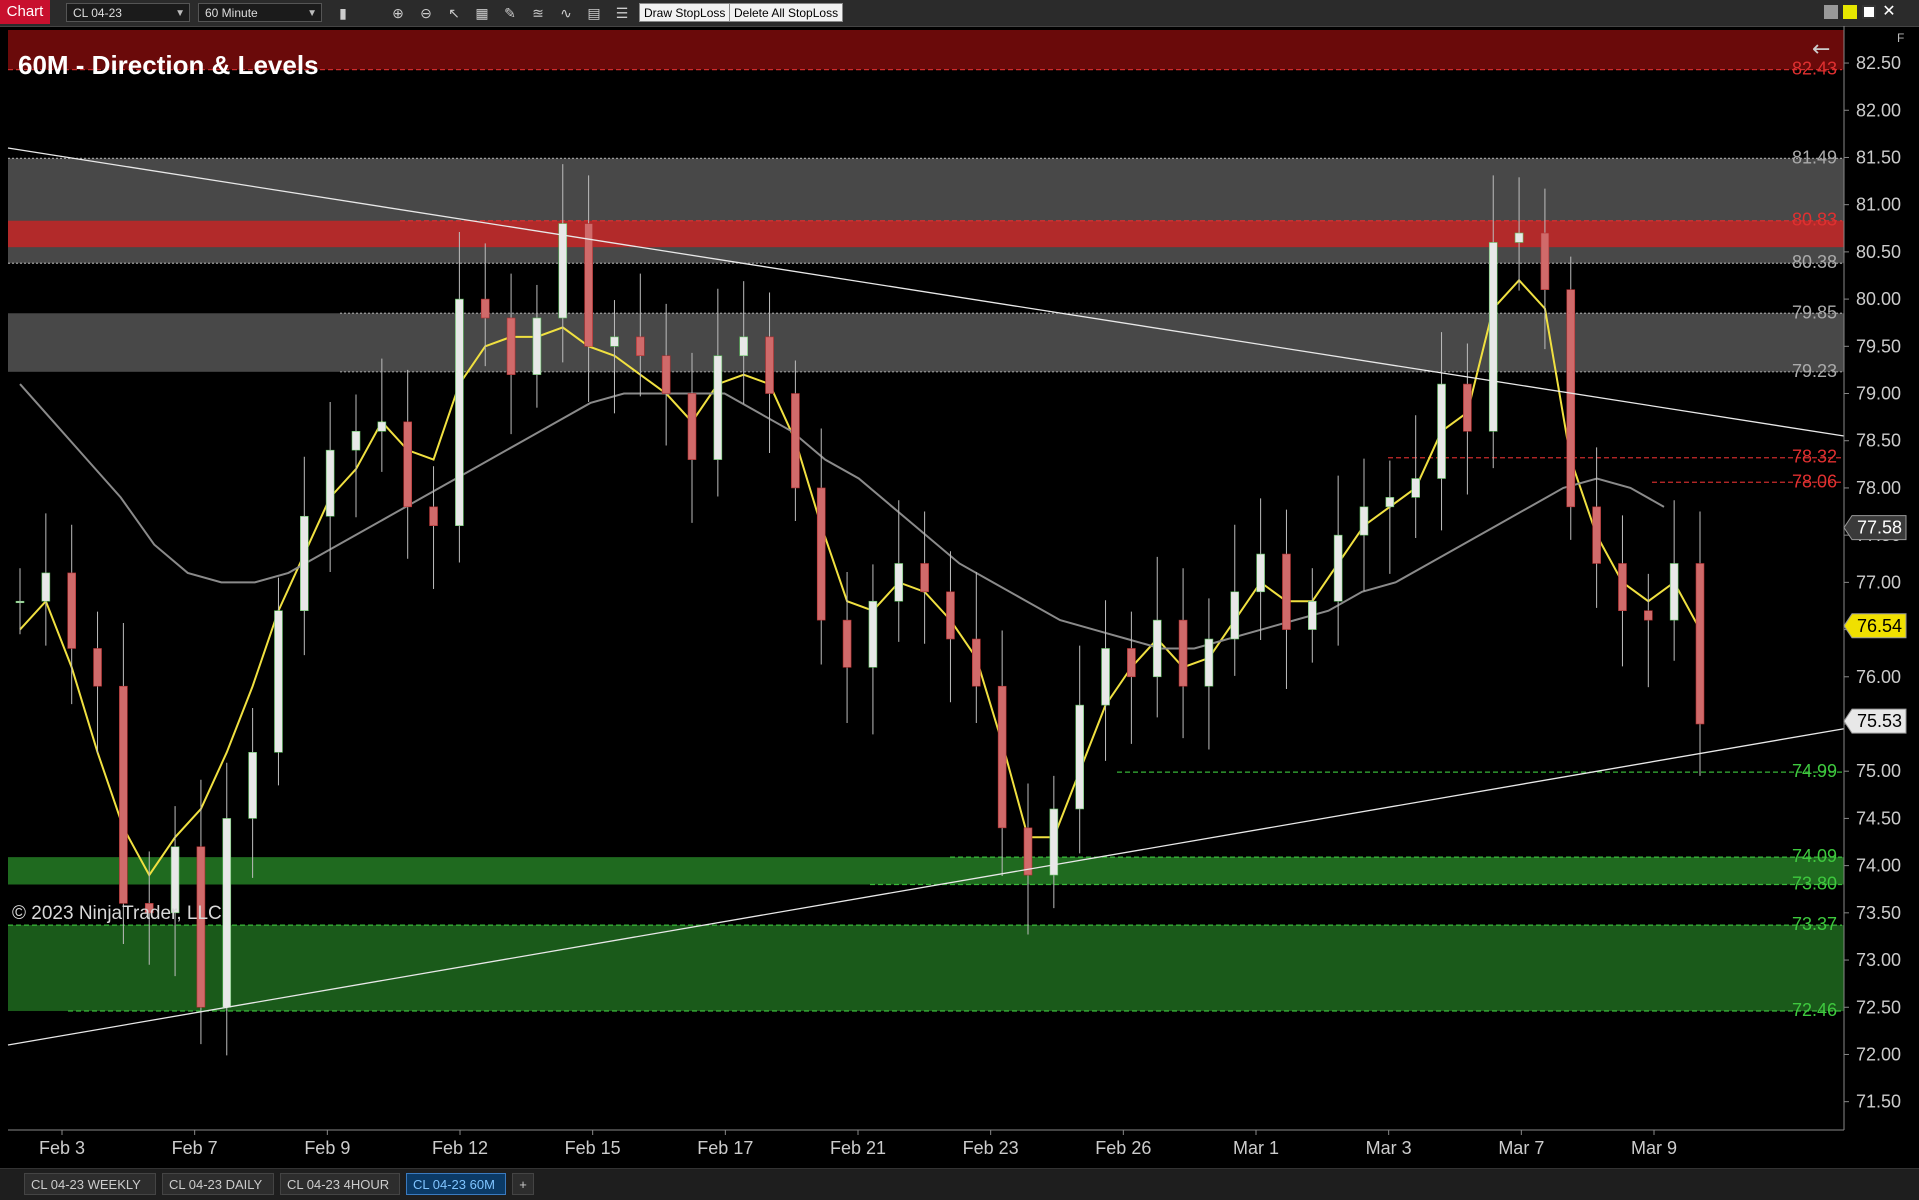  I want to click on time-tick-label: Feb 15, so click(593, 1148).